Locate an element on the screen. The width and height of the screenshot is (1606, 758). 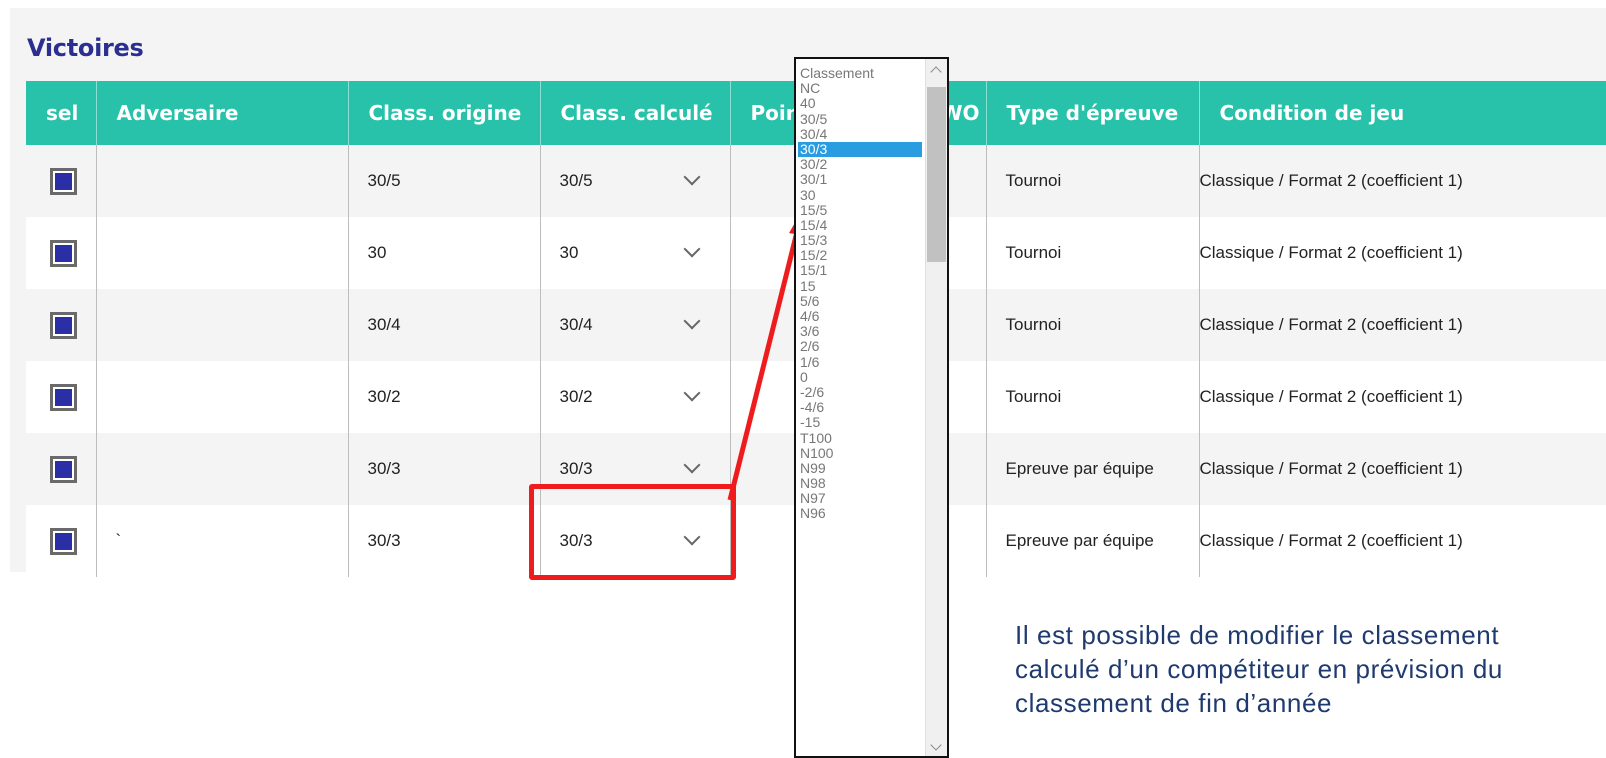
dropdown-option: N99 is located at coordinates (860, 468).